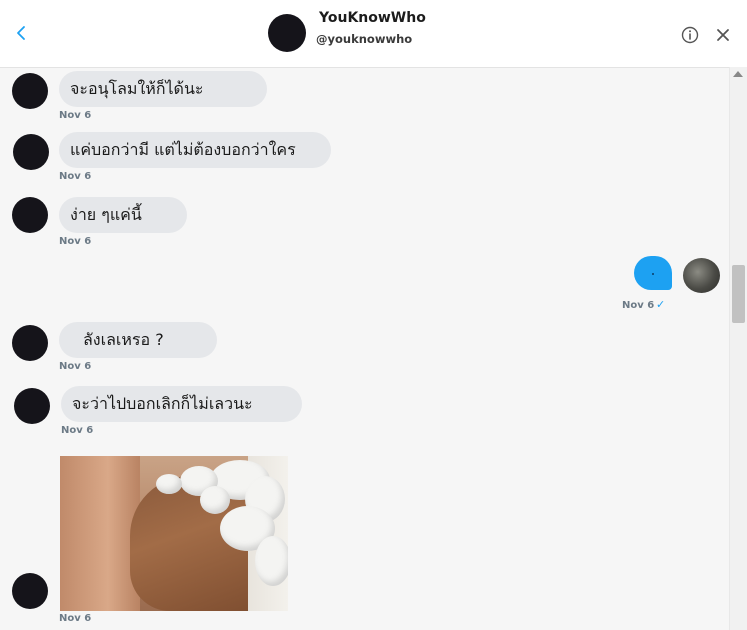  What do you see at coordinates (174, 533) in the screenshot?
I see `message-image` at bounding box center [174, 533].